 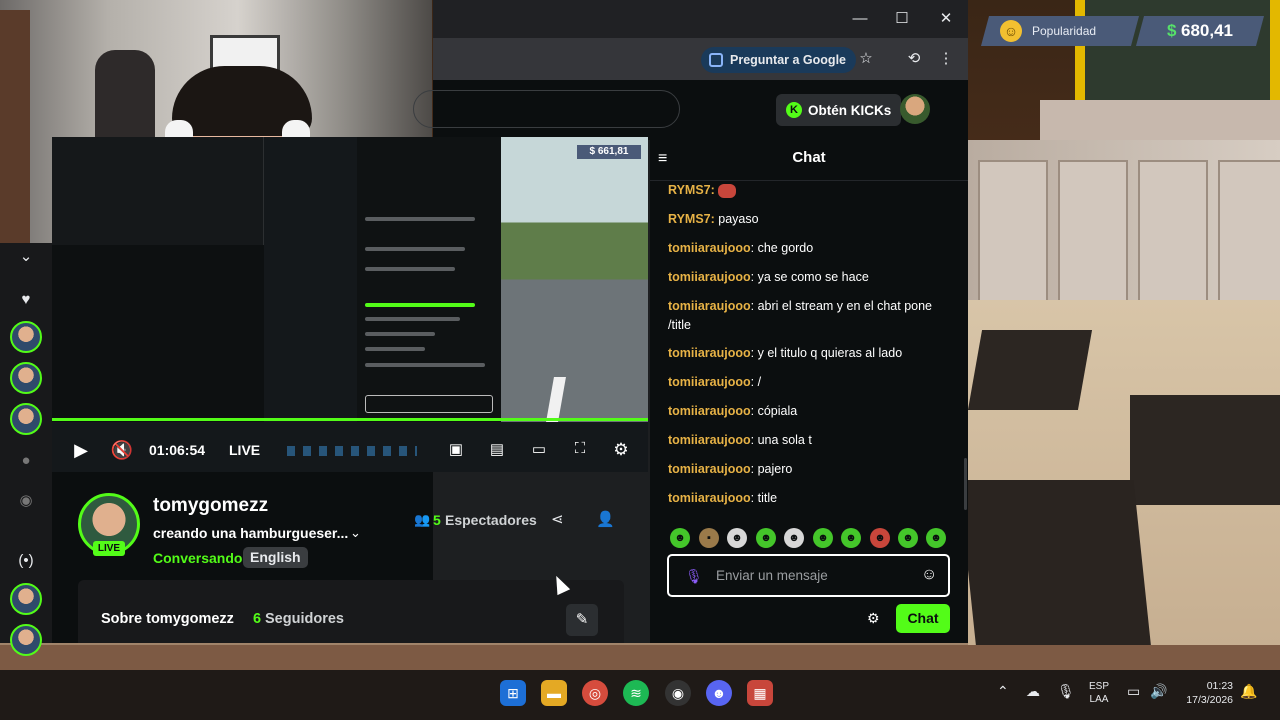 What do you see at coordinates (760, 693) in the screenshot?
I see `game-app-icon: ▦` at bounding box center [760, 693].